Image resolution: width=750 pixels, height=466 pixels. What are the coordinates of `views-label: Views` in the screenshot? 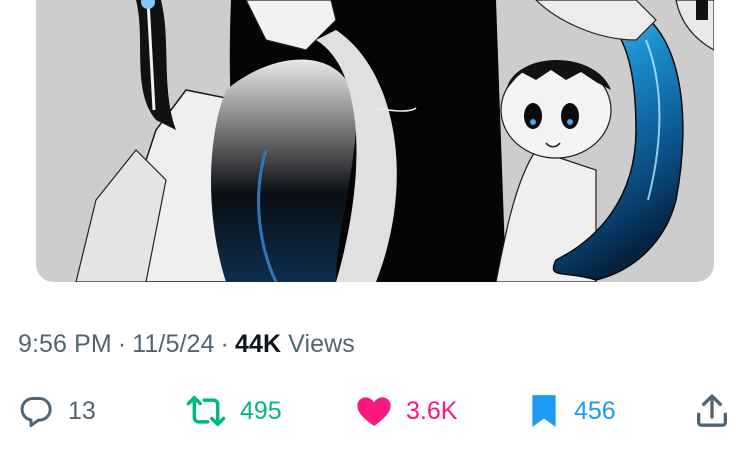 It's located at (321, 344).